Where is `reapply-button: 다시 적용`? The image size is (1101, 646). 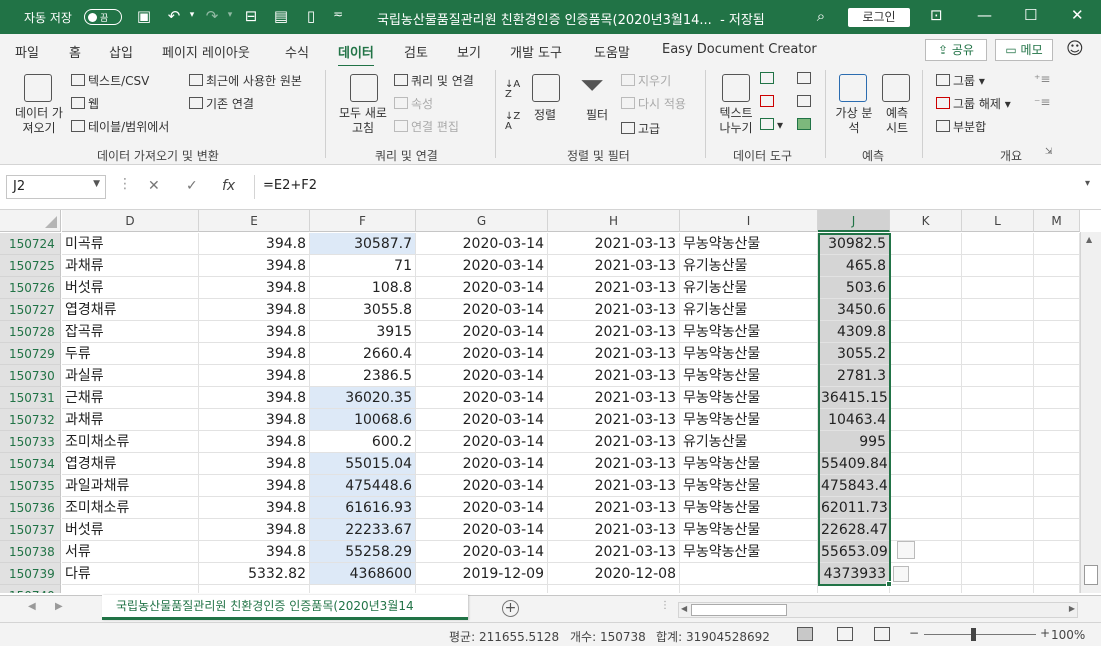 reapply-button: 다시 적용 is located at coordinates (653, 103).